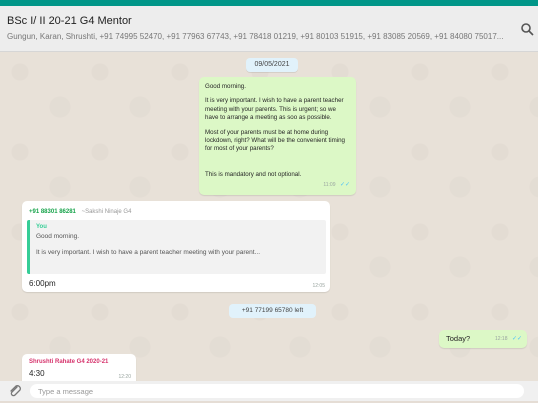 The image size is (538, 403). I want to click on quoted-author: You, so click(41, 227).